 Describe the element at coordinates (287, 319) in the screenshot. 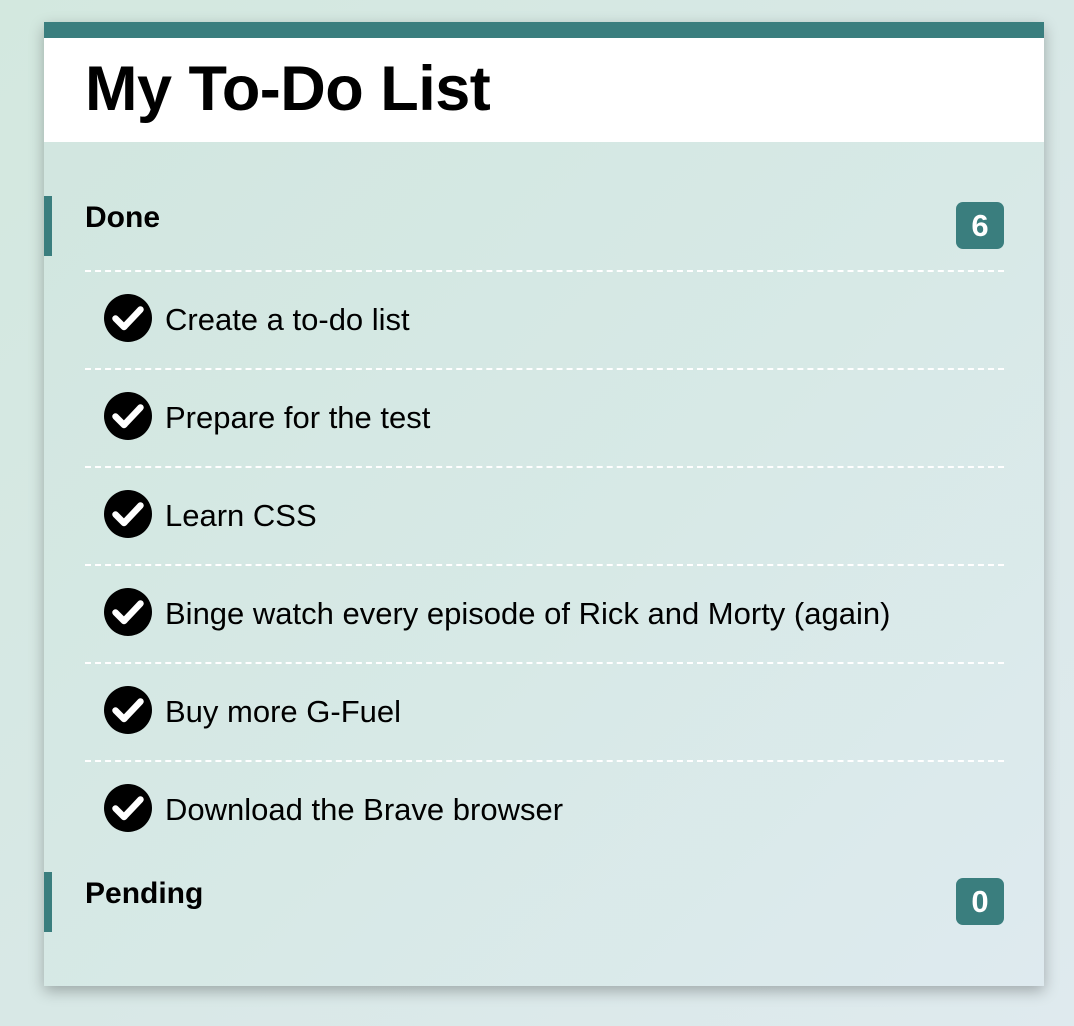

I see `item-text: Create a to-do list` at that location.